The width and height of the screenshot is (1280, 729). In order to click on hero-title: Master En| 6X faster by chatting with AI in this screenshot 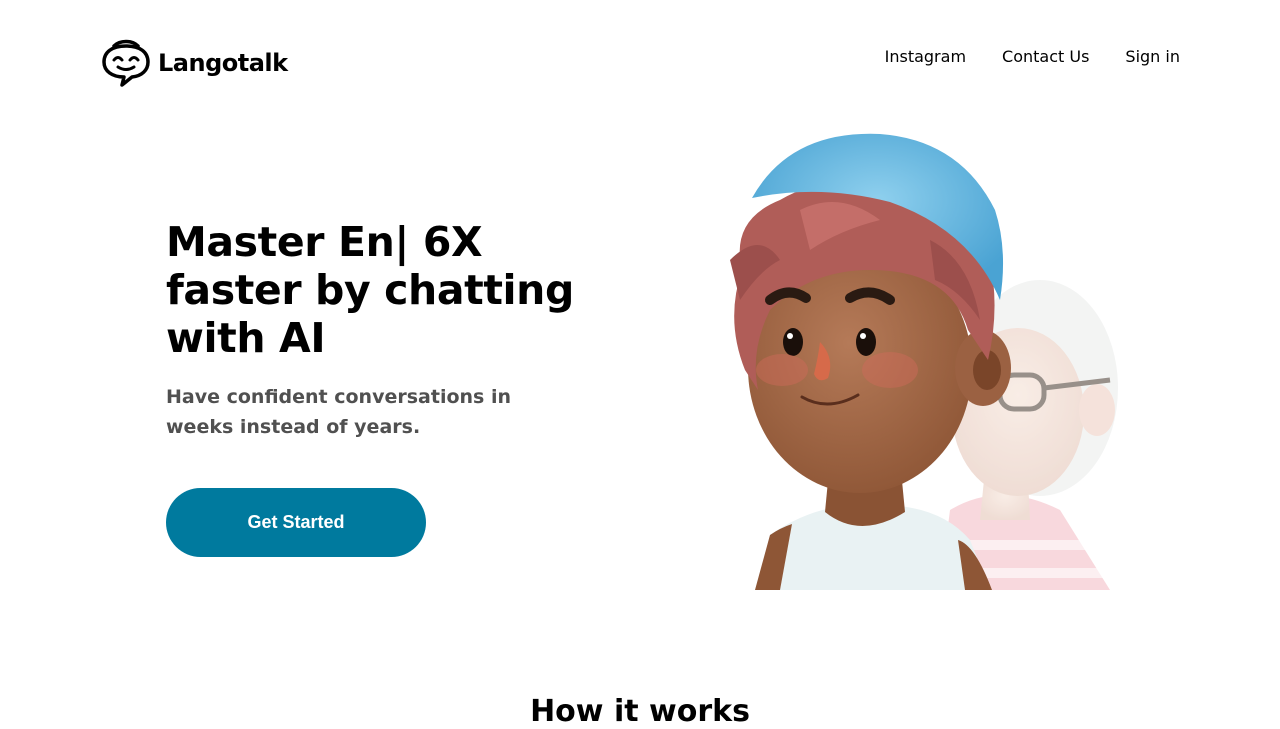, I will do `click(370, 290)`.